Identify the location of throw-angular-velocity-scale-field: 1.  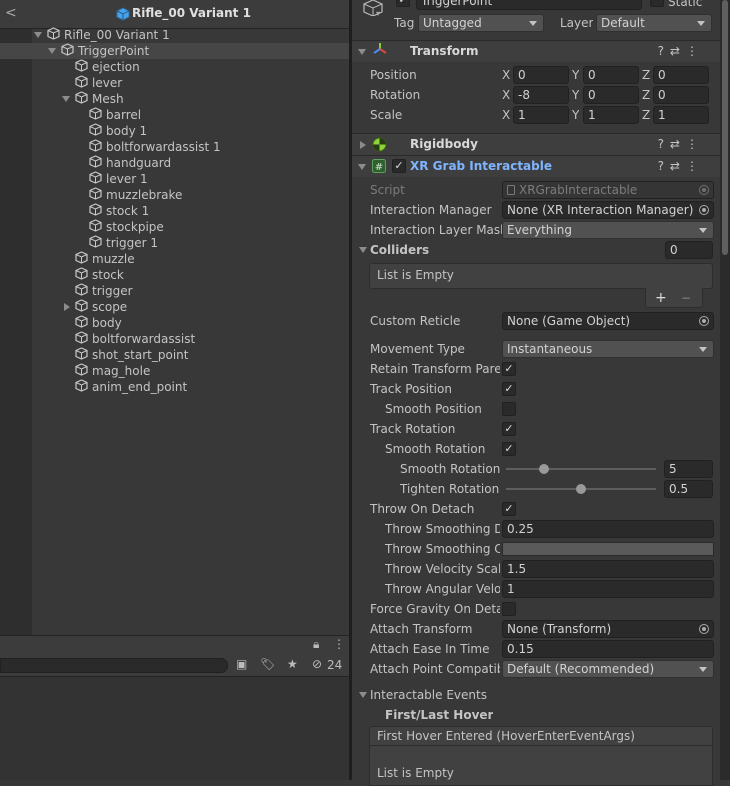
(608, 589).